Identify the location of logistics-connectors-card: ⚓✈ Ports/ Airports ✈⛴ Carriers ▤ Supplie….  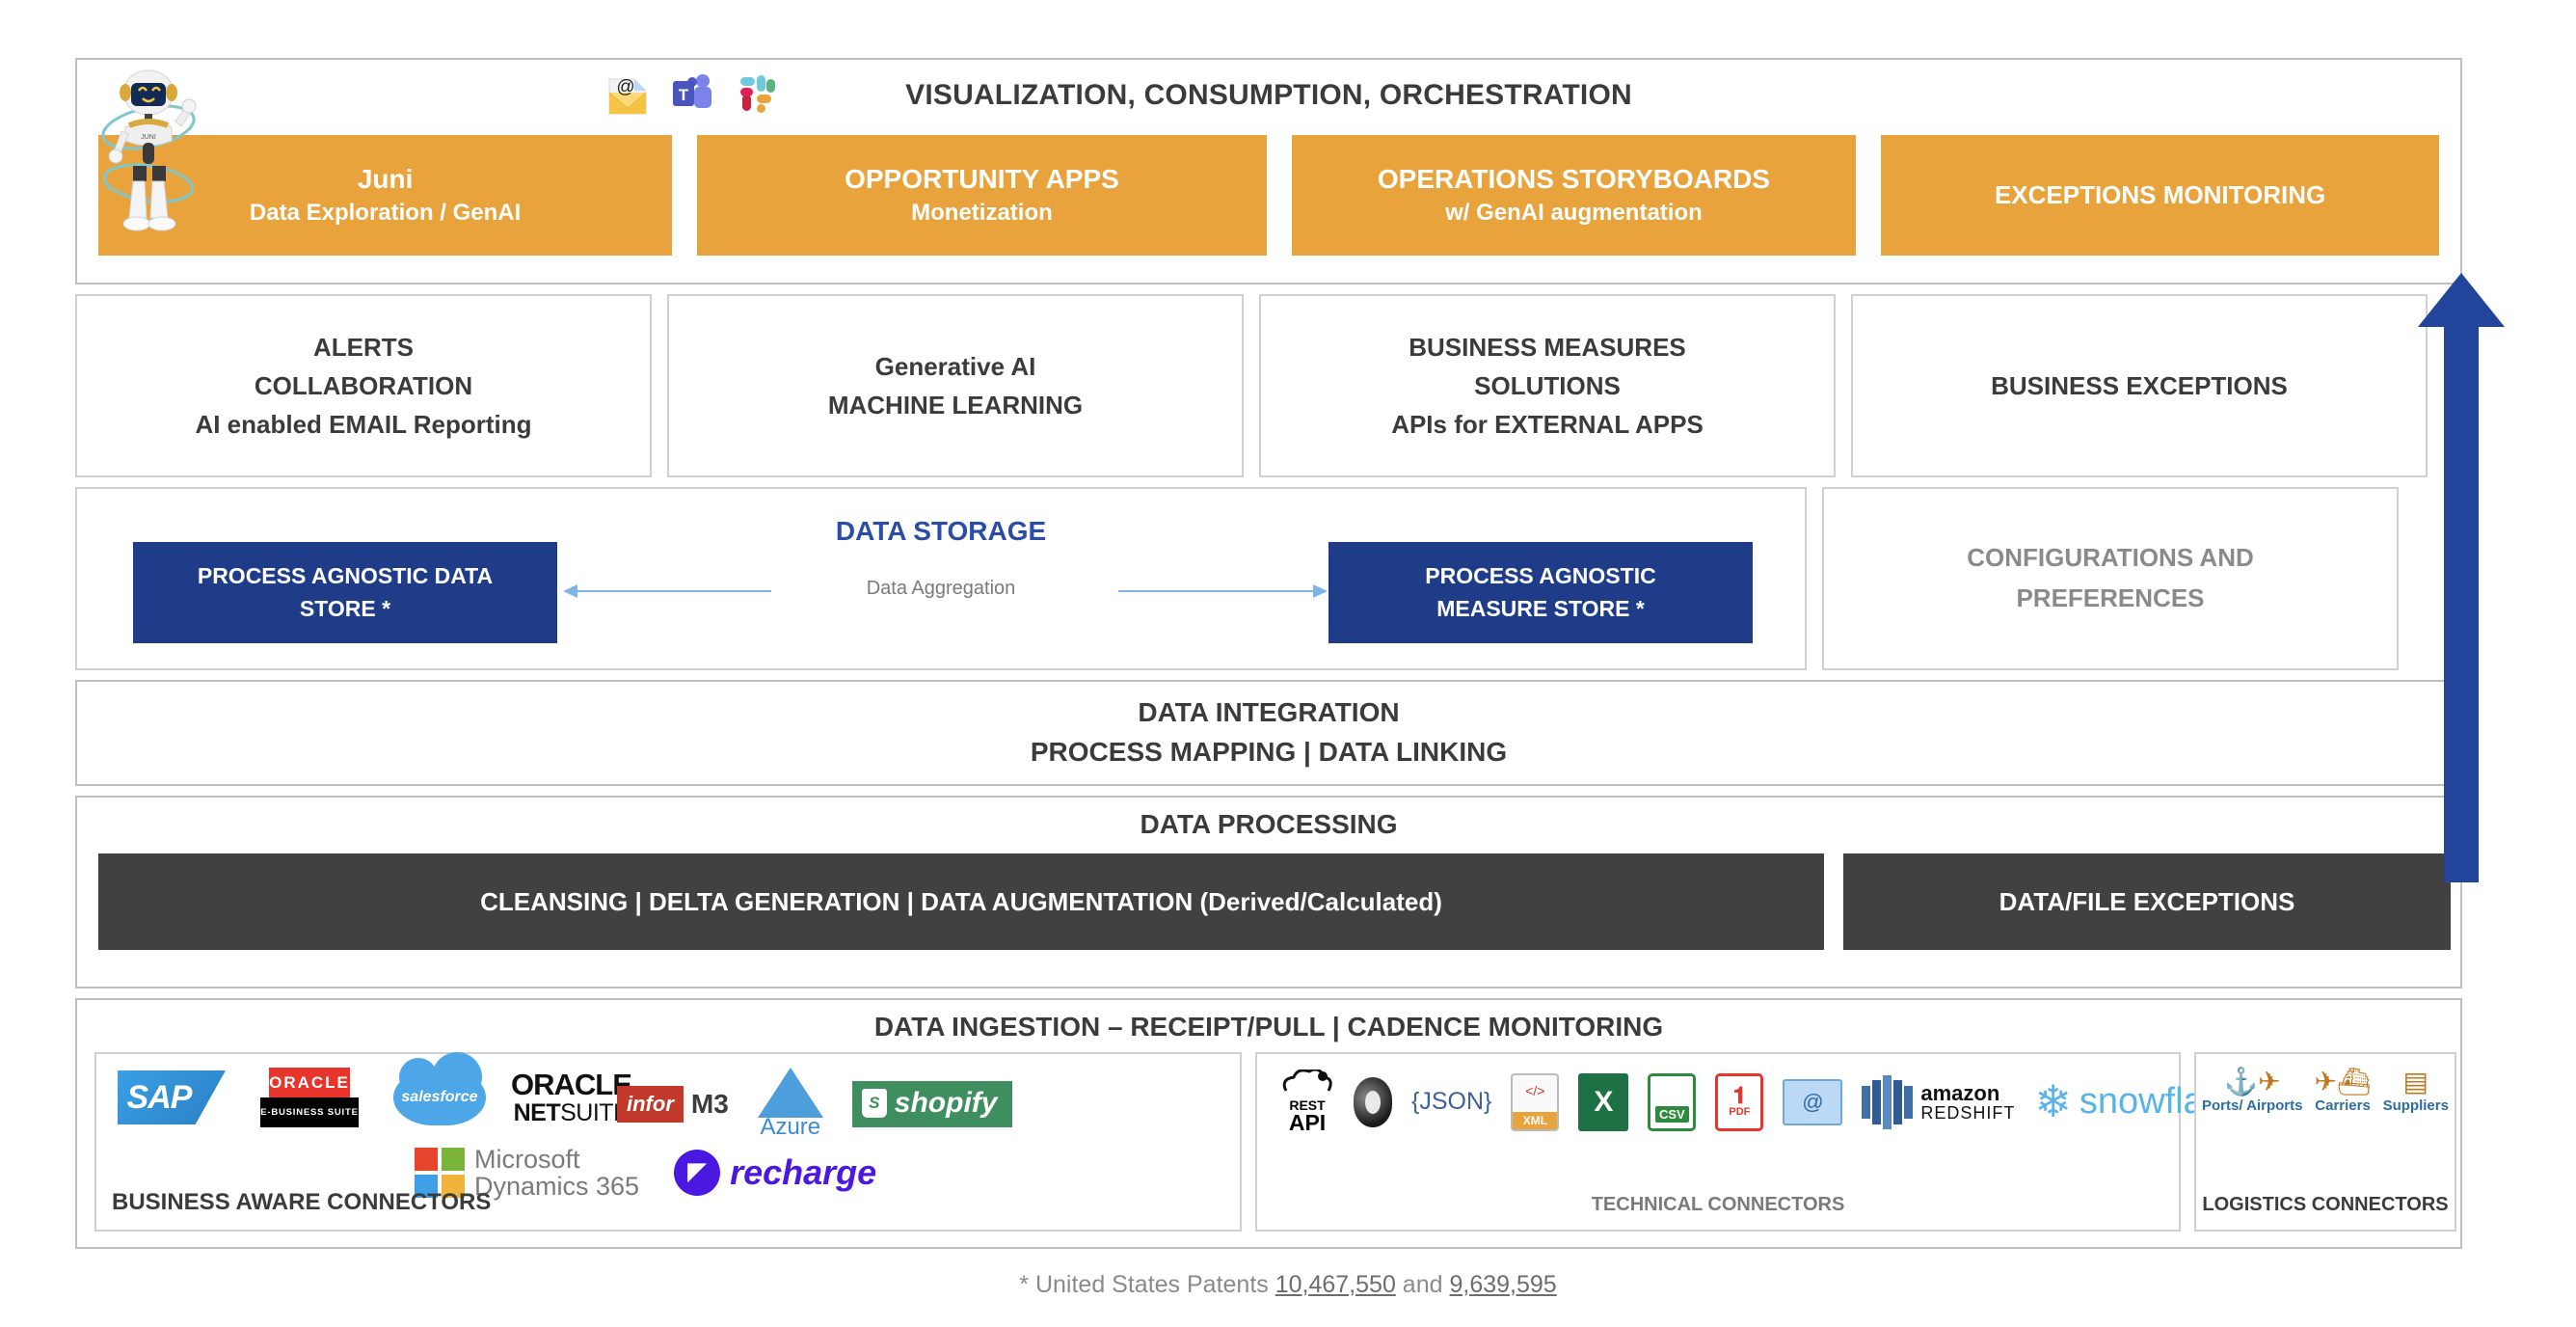
(2325, 1142).